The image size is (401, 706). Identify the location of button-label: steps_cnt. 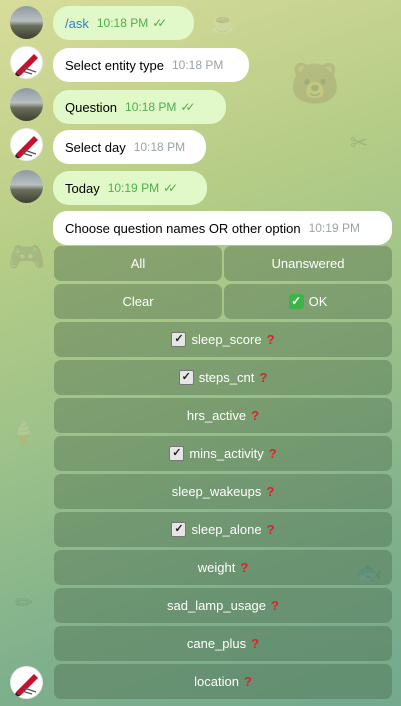
(226, 377).